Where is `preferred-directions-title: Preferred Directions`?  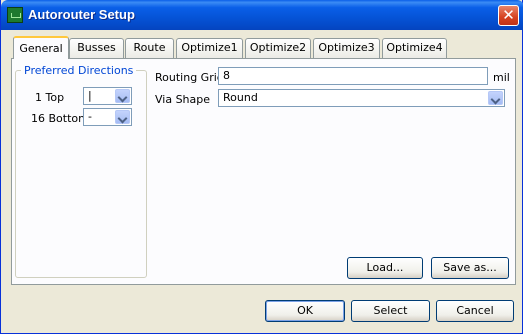
preferred-directions-title: Preferred Directions is located at coordinates (79, 70).